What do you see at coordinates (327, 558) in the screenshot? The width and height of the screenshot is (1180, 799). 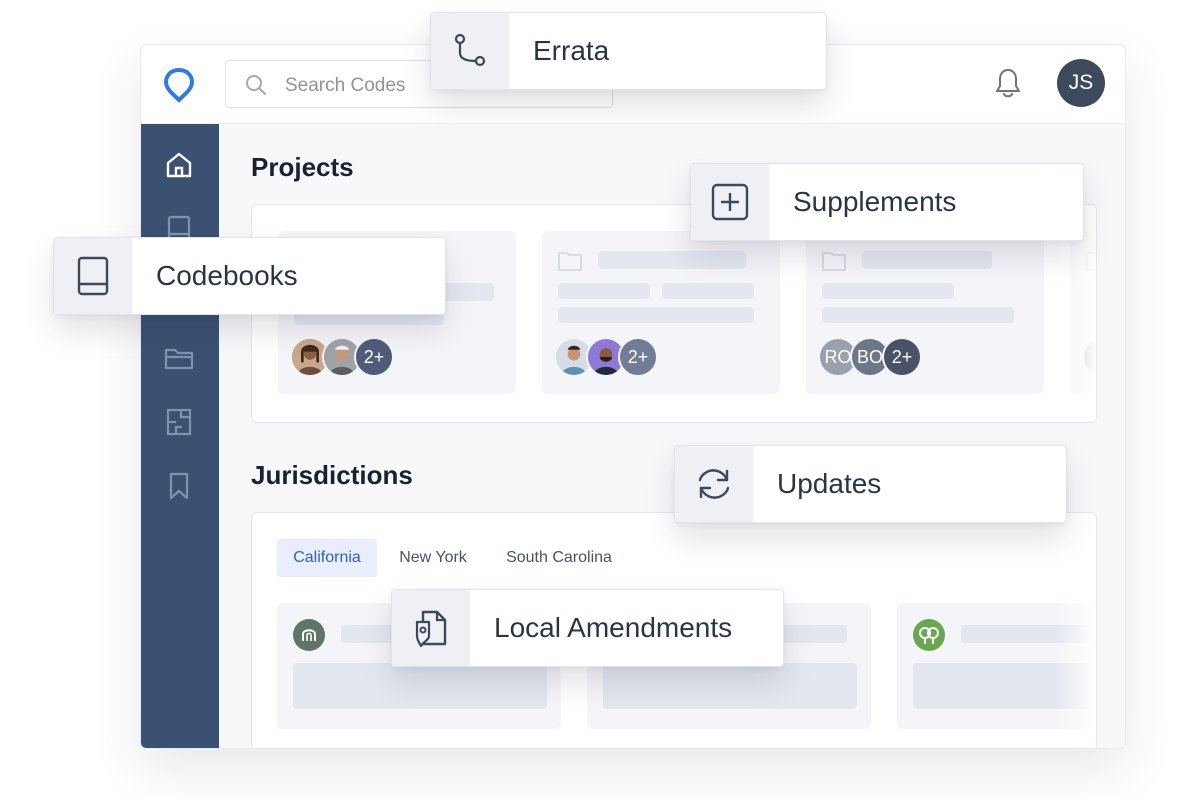 I see `tab-california: California` at bounding box center [327, 558].